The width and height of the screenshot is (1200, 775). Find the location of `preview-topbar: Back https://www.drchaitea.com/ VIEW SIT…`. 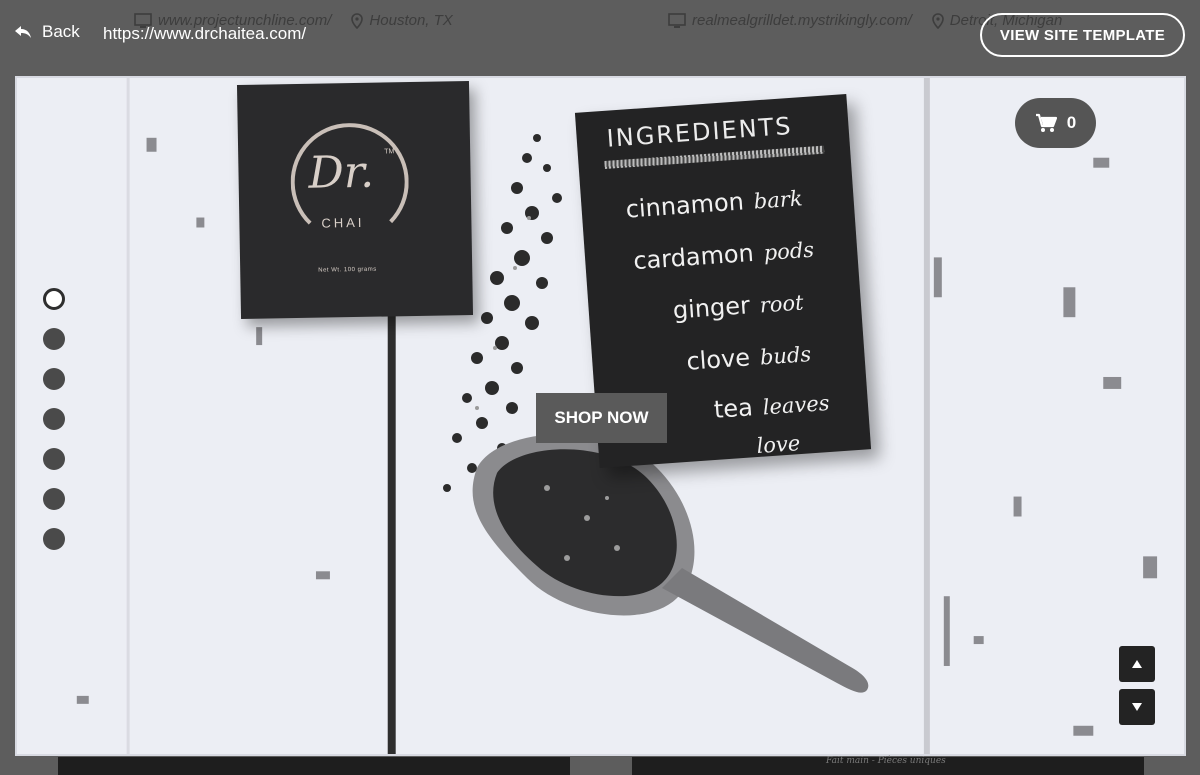

preview-topbar: Back https://www.drchaitea.com/ VIEW SIT… is located at coordinates (600, 36).